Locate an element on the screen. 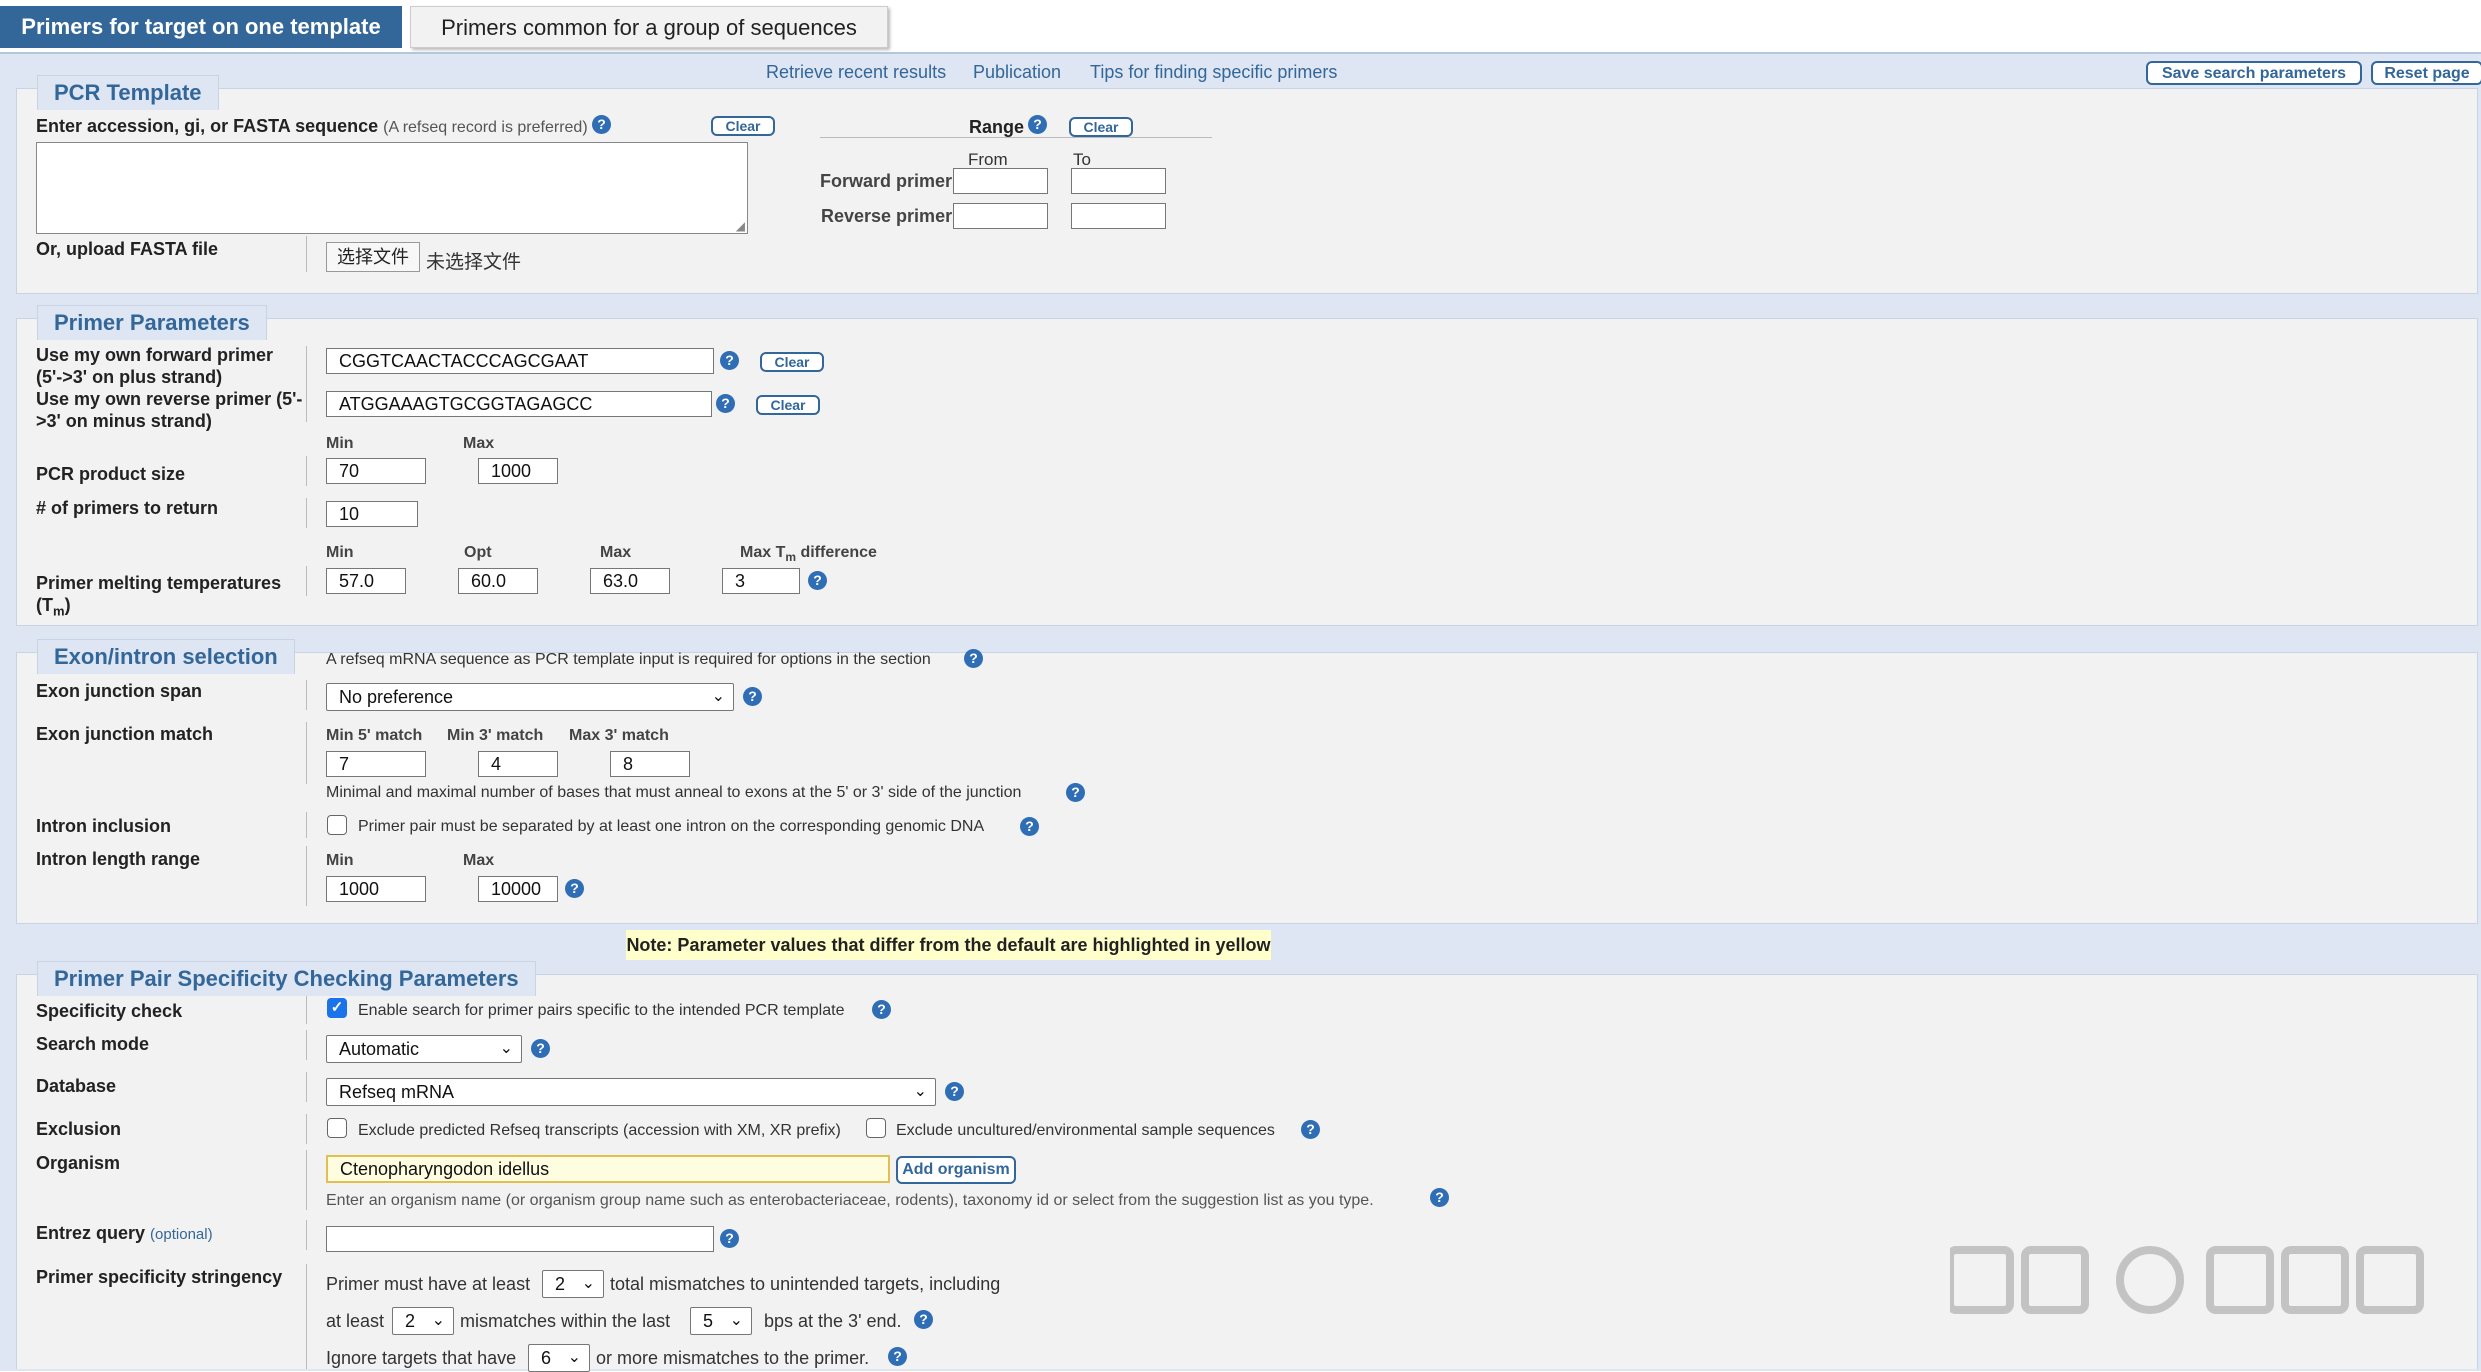  tm-max-input: 63.0 is located at coordinates (630, 581).